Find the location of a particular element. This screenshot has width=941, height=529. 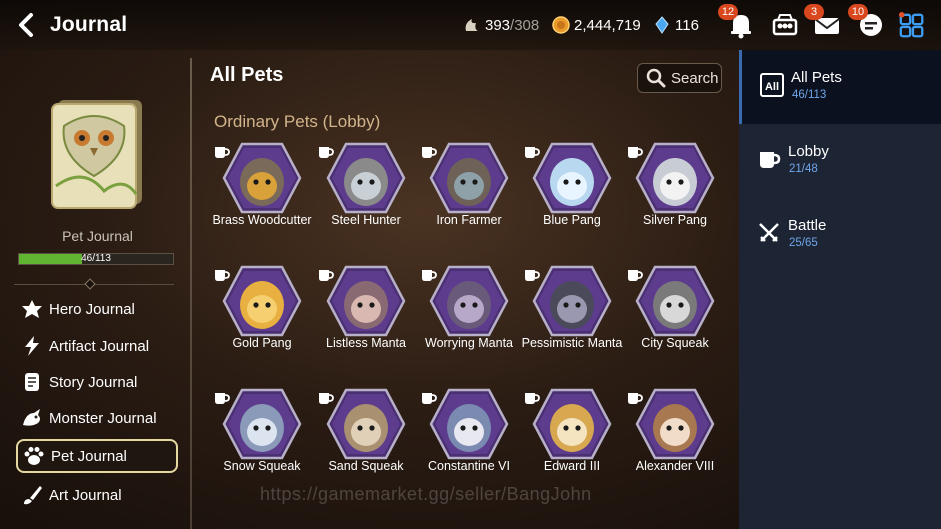

sidebar-item-story-journal: Story Journal is located at coordinates (97, 382).